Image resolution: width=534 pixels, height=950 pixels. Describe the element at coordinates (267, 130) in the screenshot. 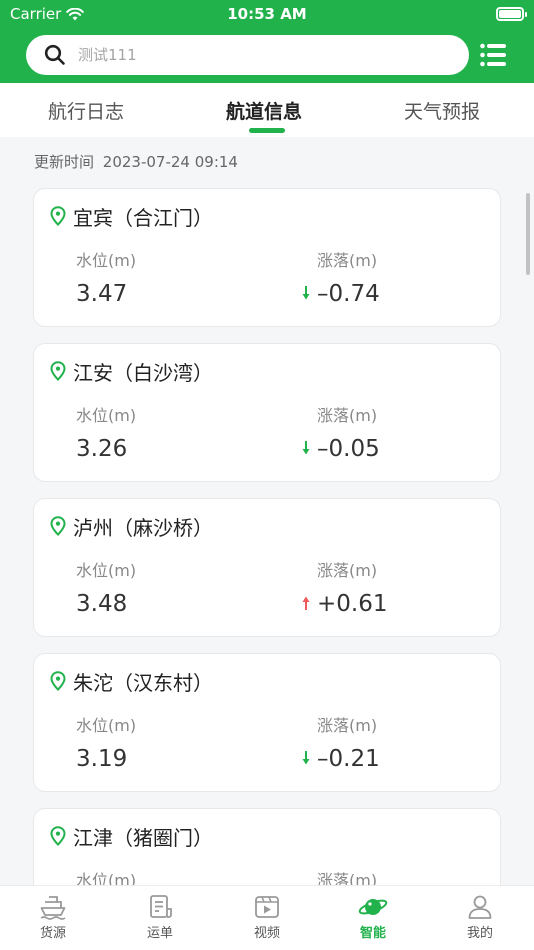

I see `active-tab-indicator` at that location.